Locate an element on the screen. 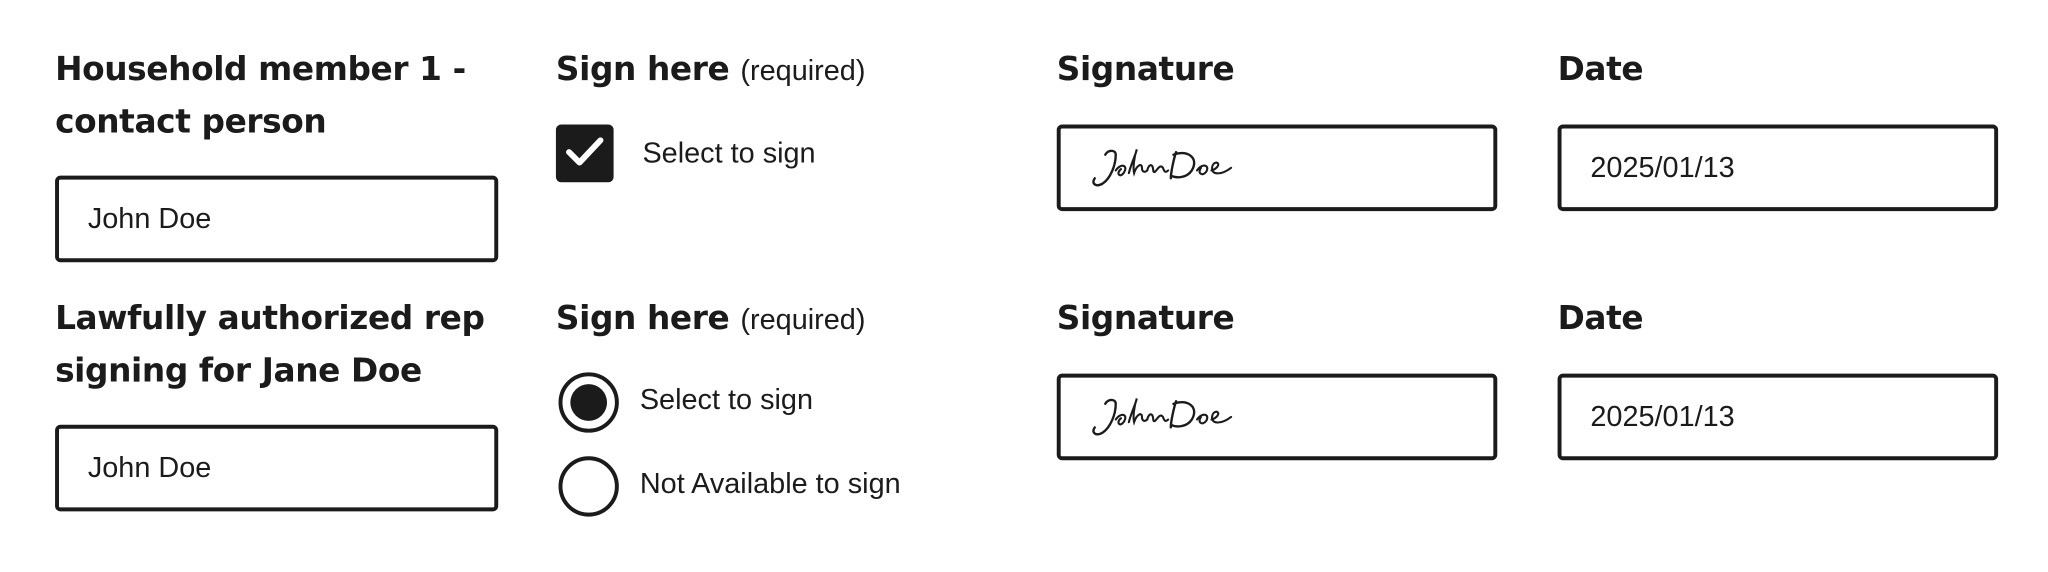  not-available-radio is located at coordinates (588, 486).